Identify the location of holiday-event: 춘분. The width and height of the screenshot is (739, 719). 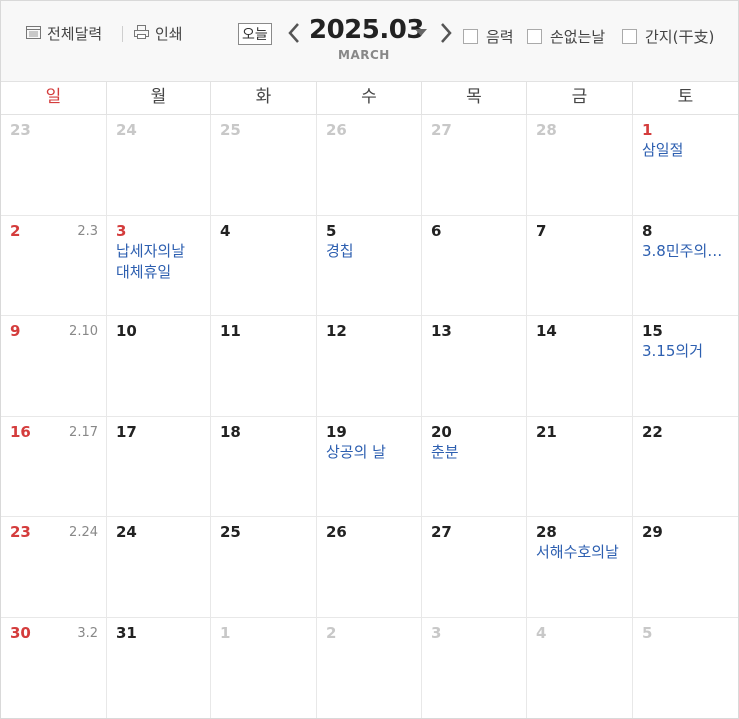
(476, 452).